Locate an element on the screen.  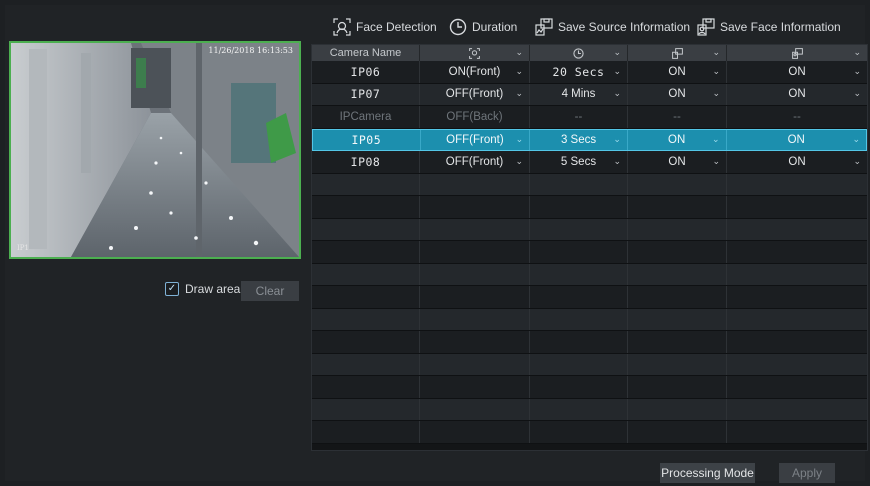
duration-cell: -- is located at coordinates (579, 117).